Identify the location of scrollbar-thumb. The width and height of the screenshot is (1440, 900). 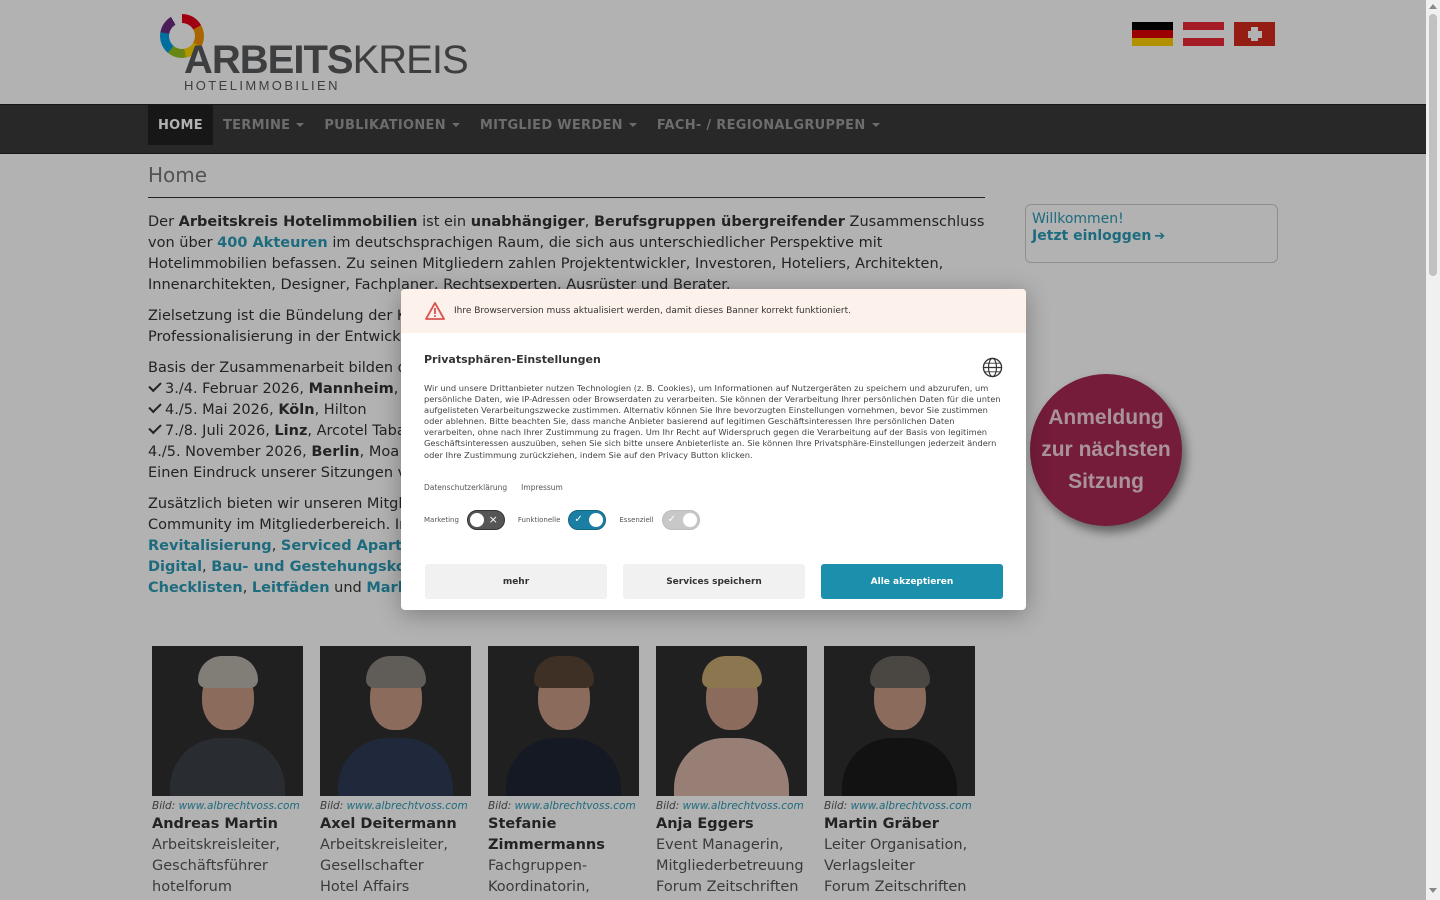
(1433, 145).